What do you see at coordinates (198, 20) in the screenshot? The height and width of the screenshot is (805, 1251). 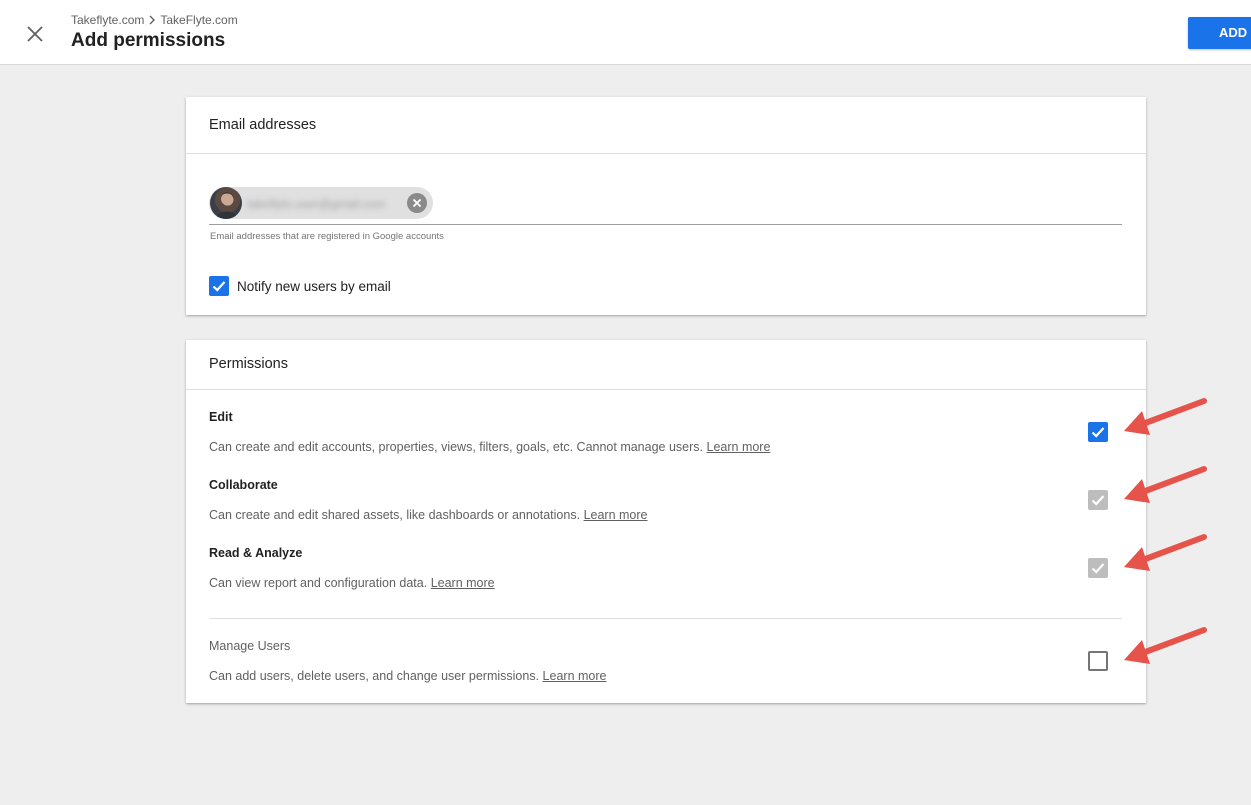 I see `breadcrumb-property: TakeFlyte.com` at bounding box center [198, 20].